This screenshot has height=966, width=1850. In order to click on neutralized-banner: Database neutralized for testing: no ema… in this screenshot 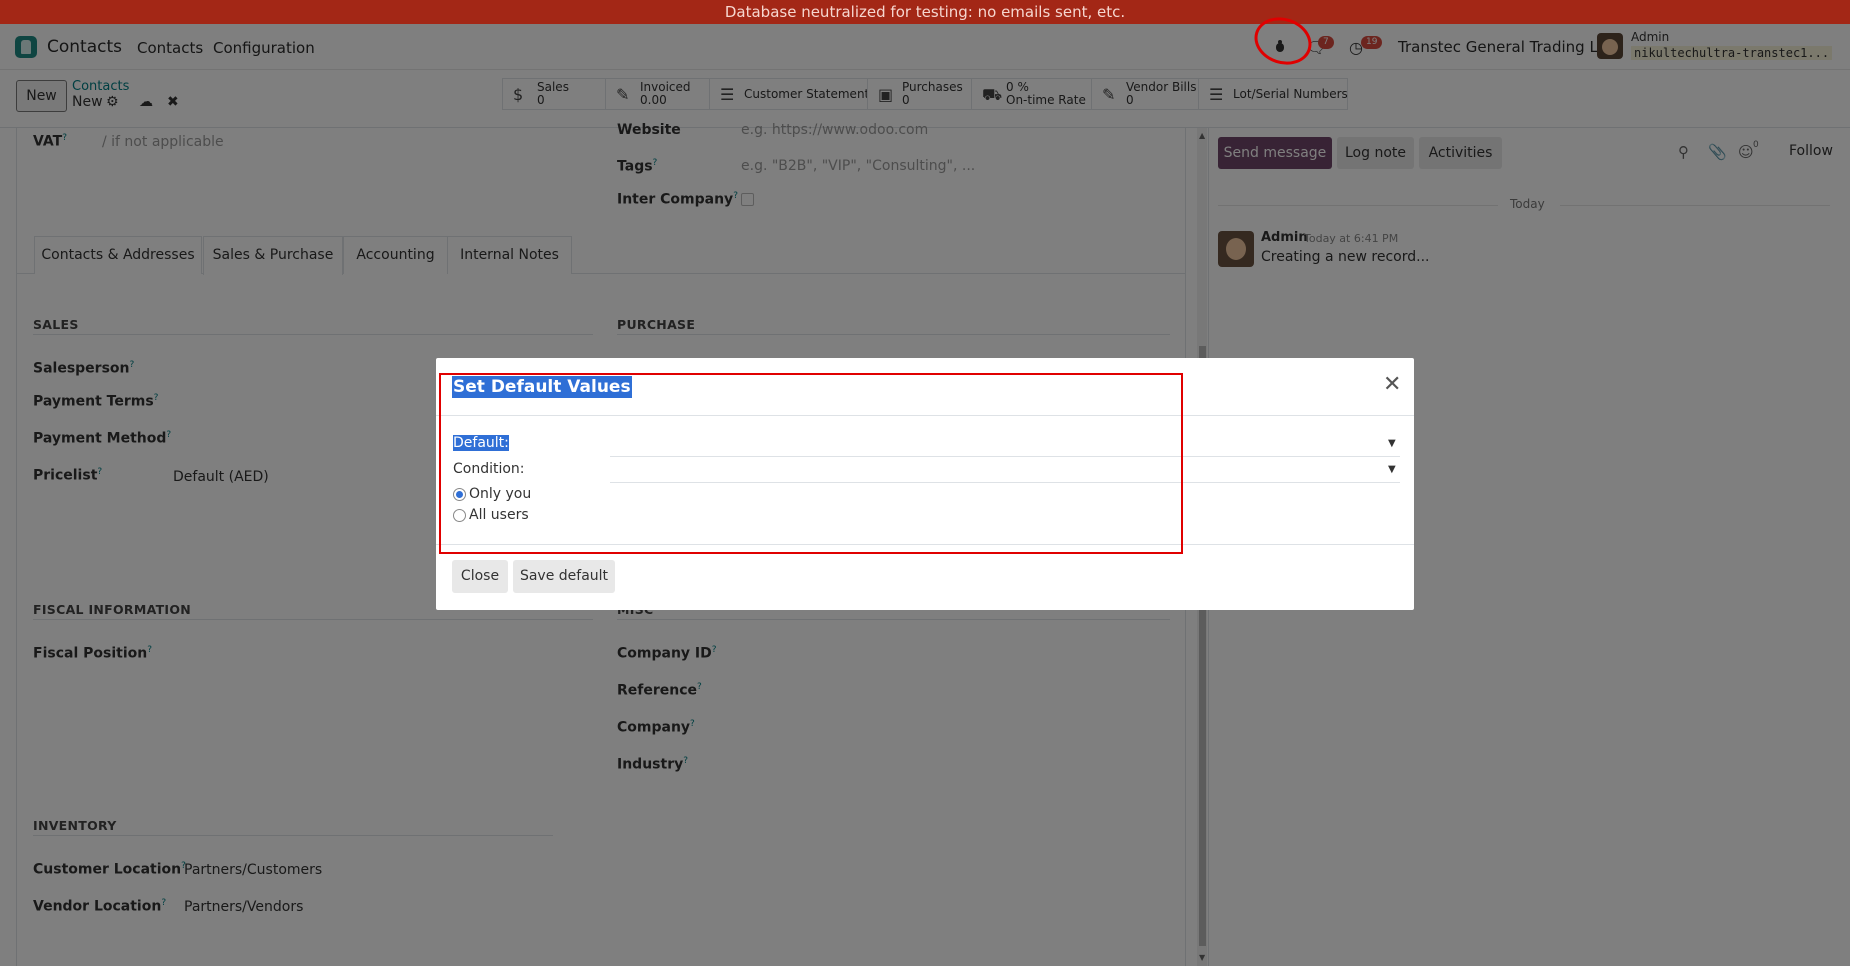, I will do `click(925, 12)`.